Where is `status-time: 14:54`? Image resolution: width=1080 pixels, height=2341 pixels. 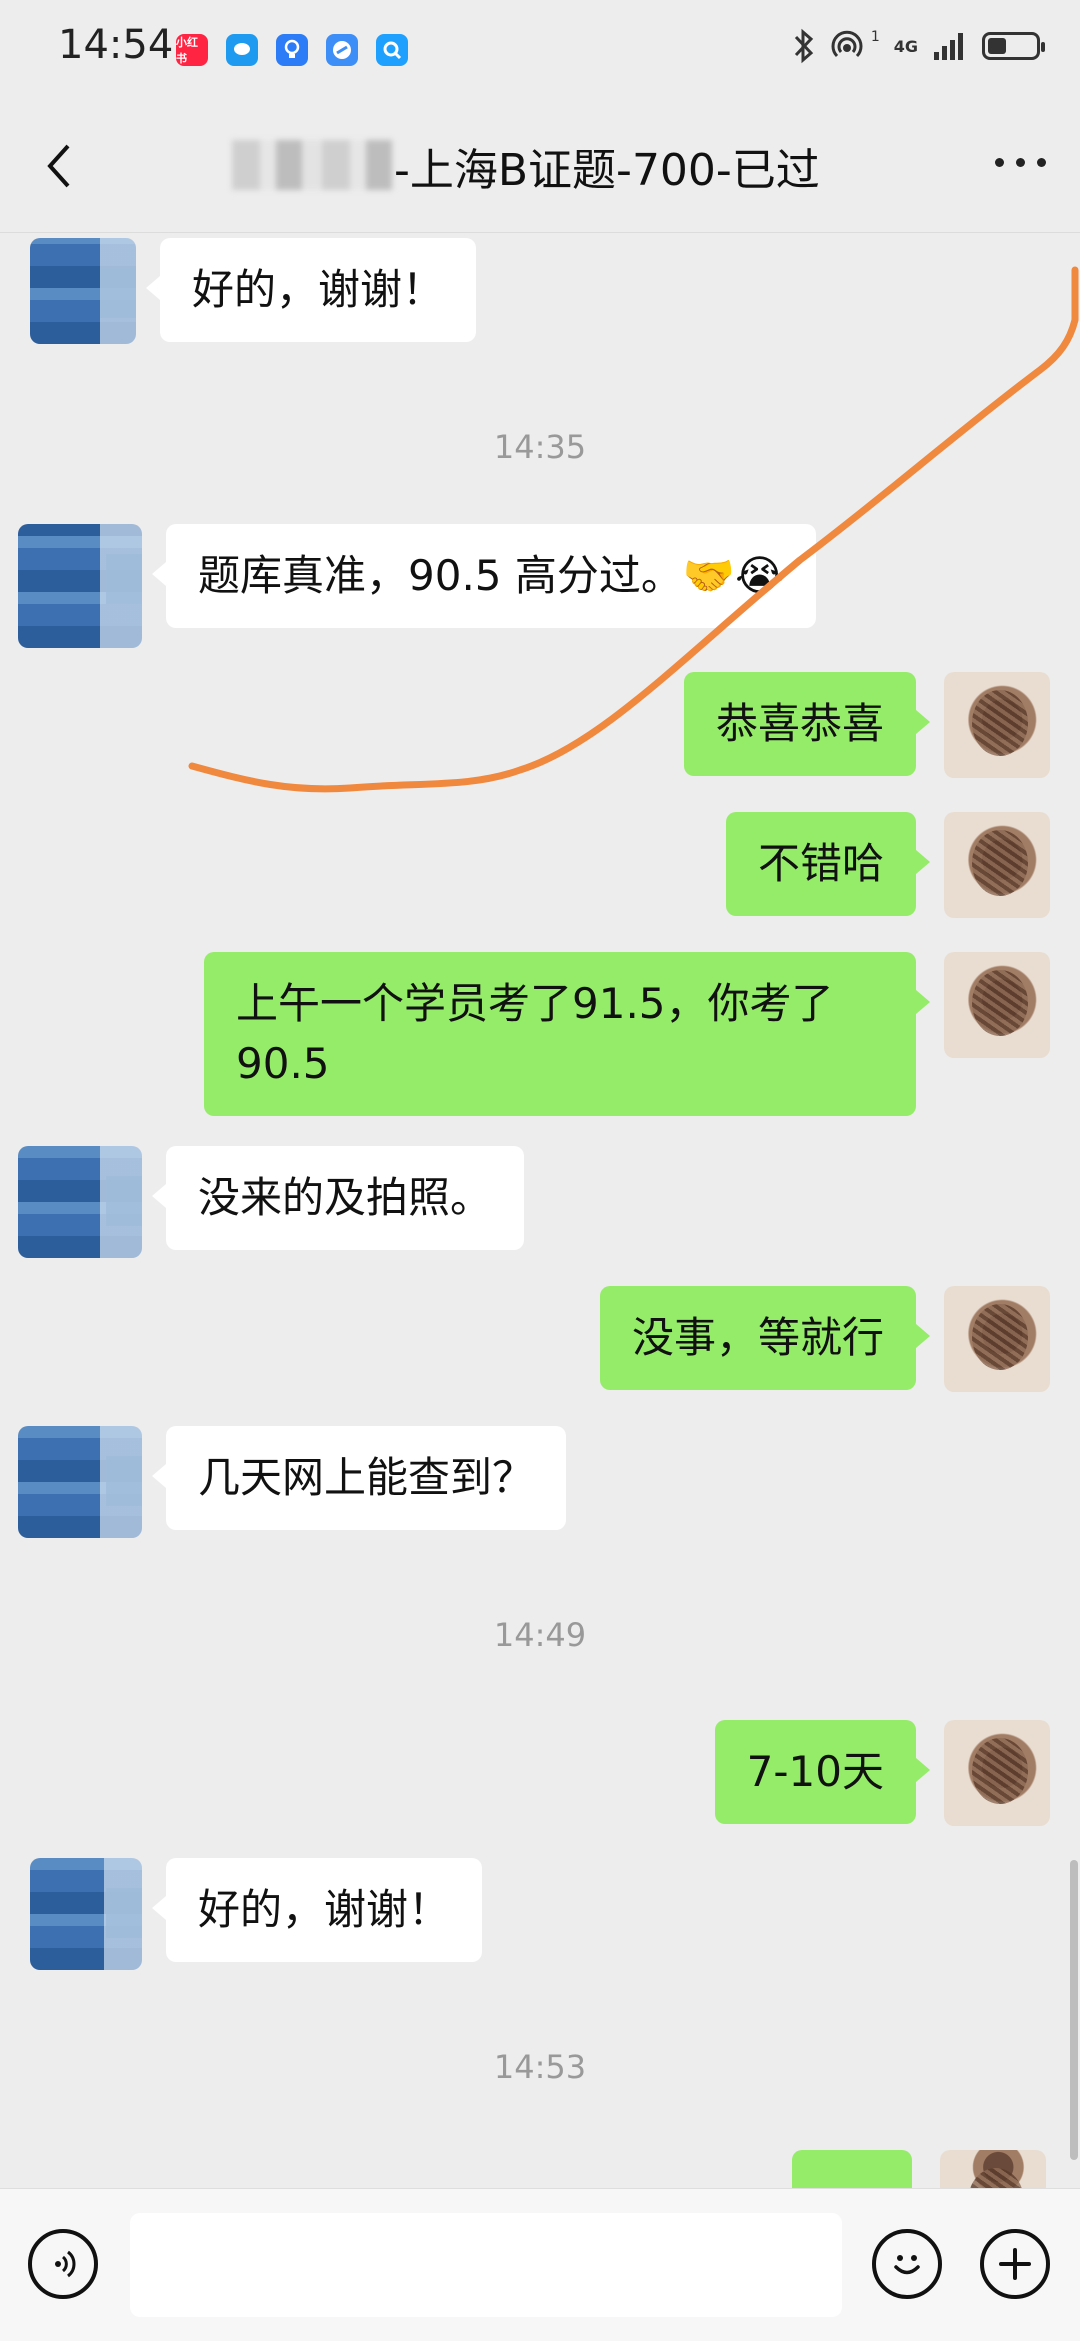
status-time: 14:54 is located at coordinates (116, 45).